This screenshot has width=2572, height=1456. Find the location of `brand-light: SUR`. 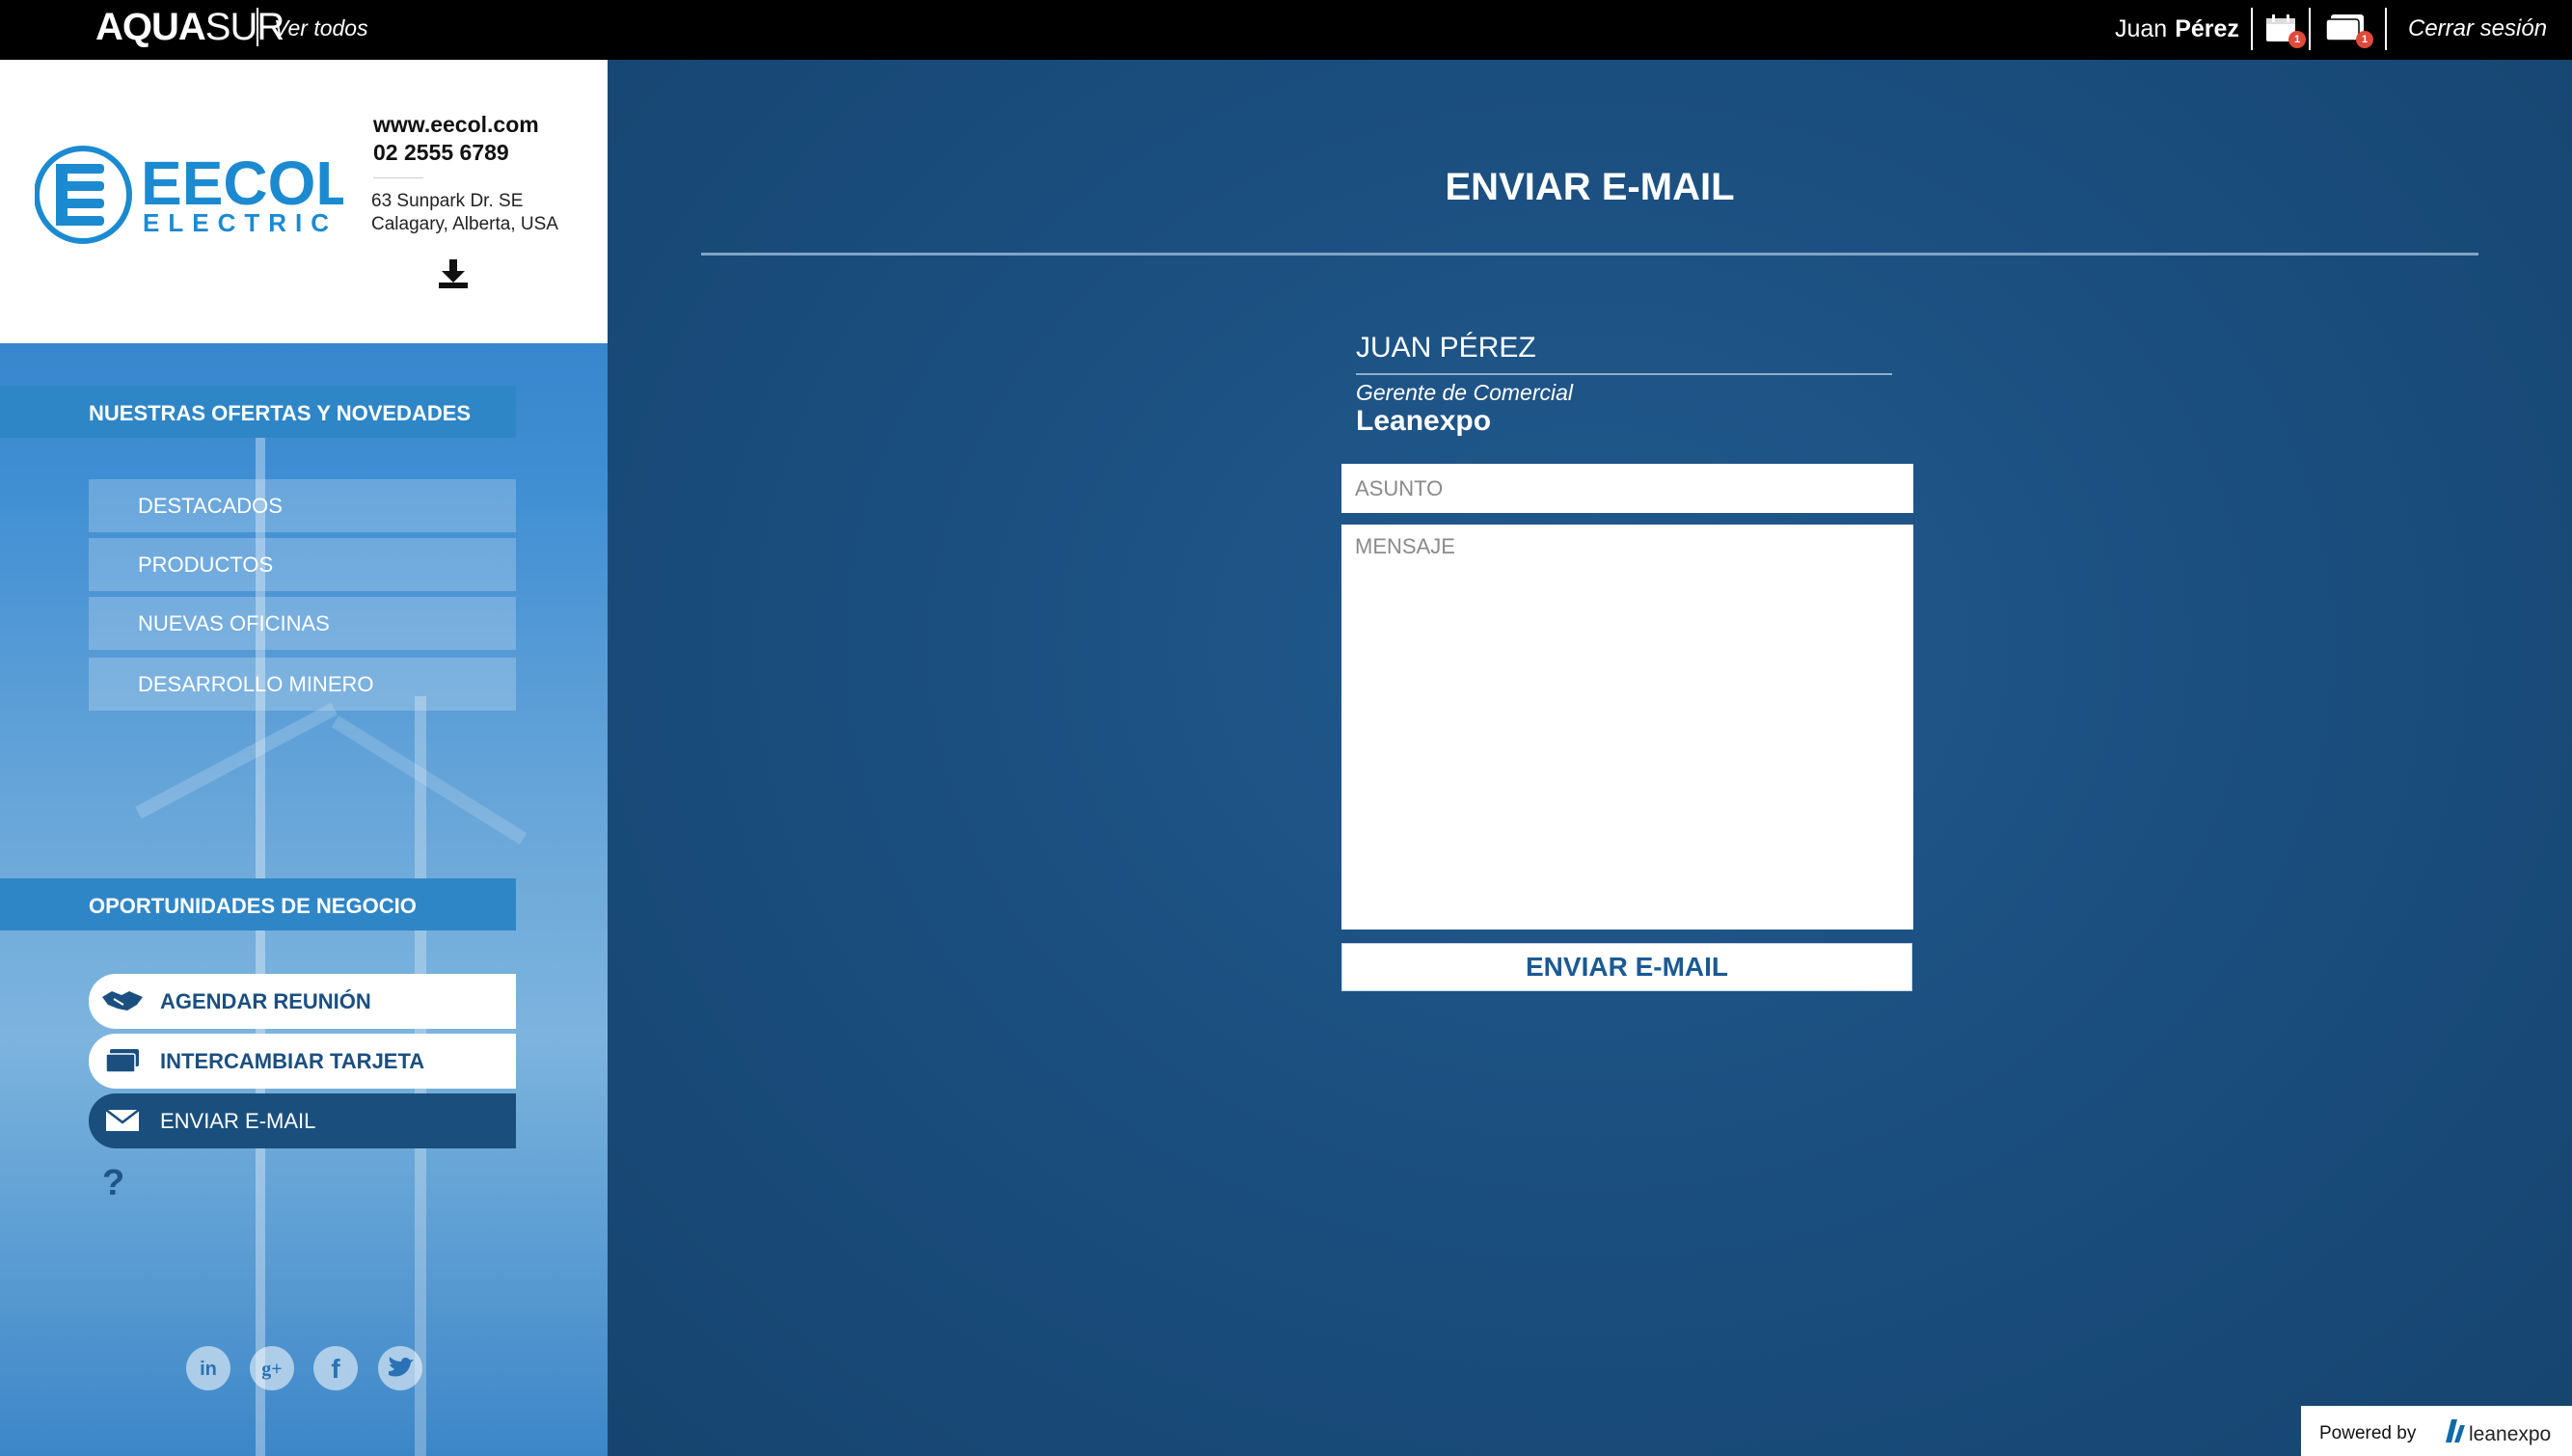

brand-light: SUR is located at coordinates (244, 27).